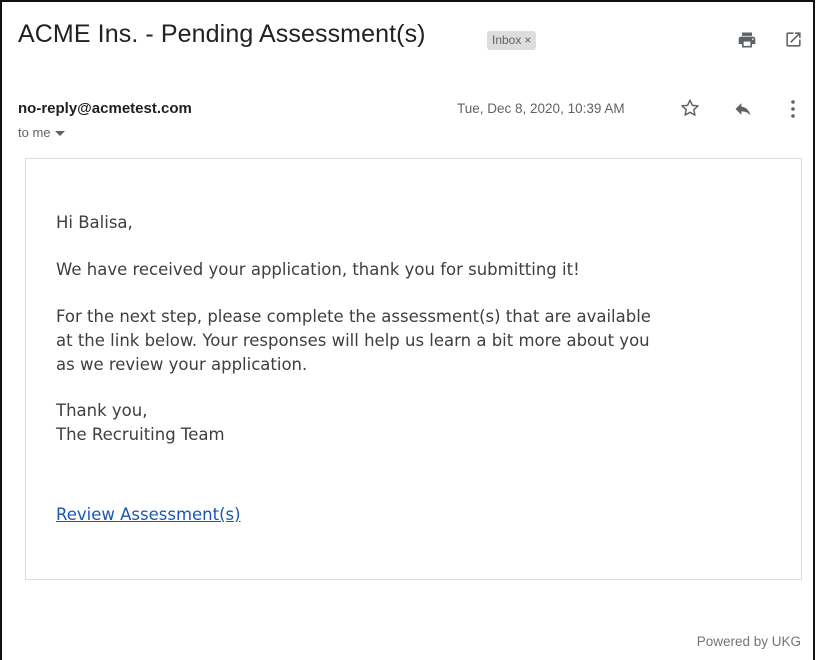 Image resolution: width=817 pixels, height=660 pixels. Describe the element at coordinates (59, 133) in the screenshot. I see `caret-down-icon` at that location.